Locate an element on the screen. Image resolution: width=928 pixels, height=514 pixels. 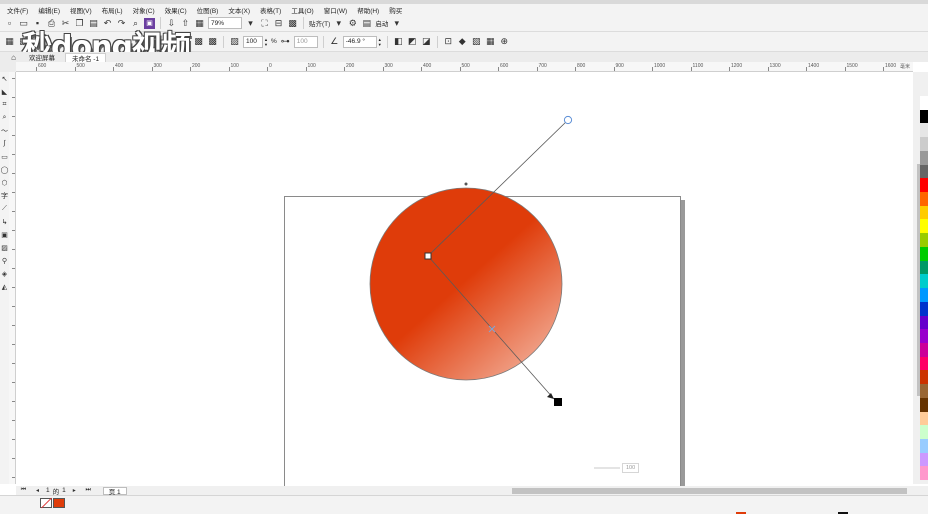
target-icon: ◆ is located at coordinates (462, 41).